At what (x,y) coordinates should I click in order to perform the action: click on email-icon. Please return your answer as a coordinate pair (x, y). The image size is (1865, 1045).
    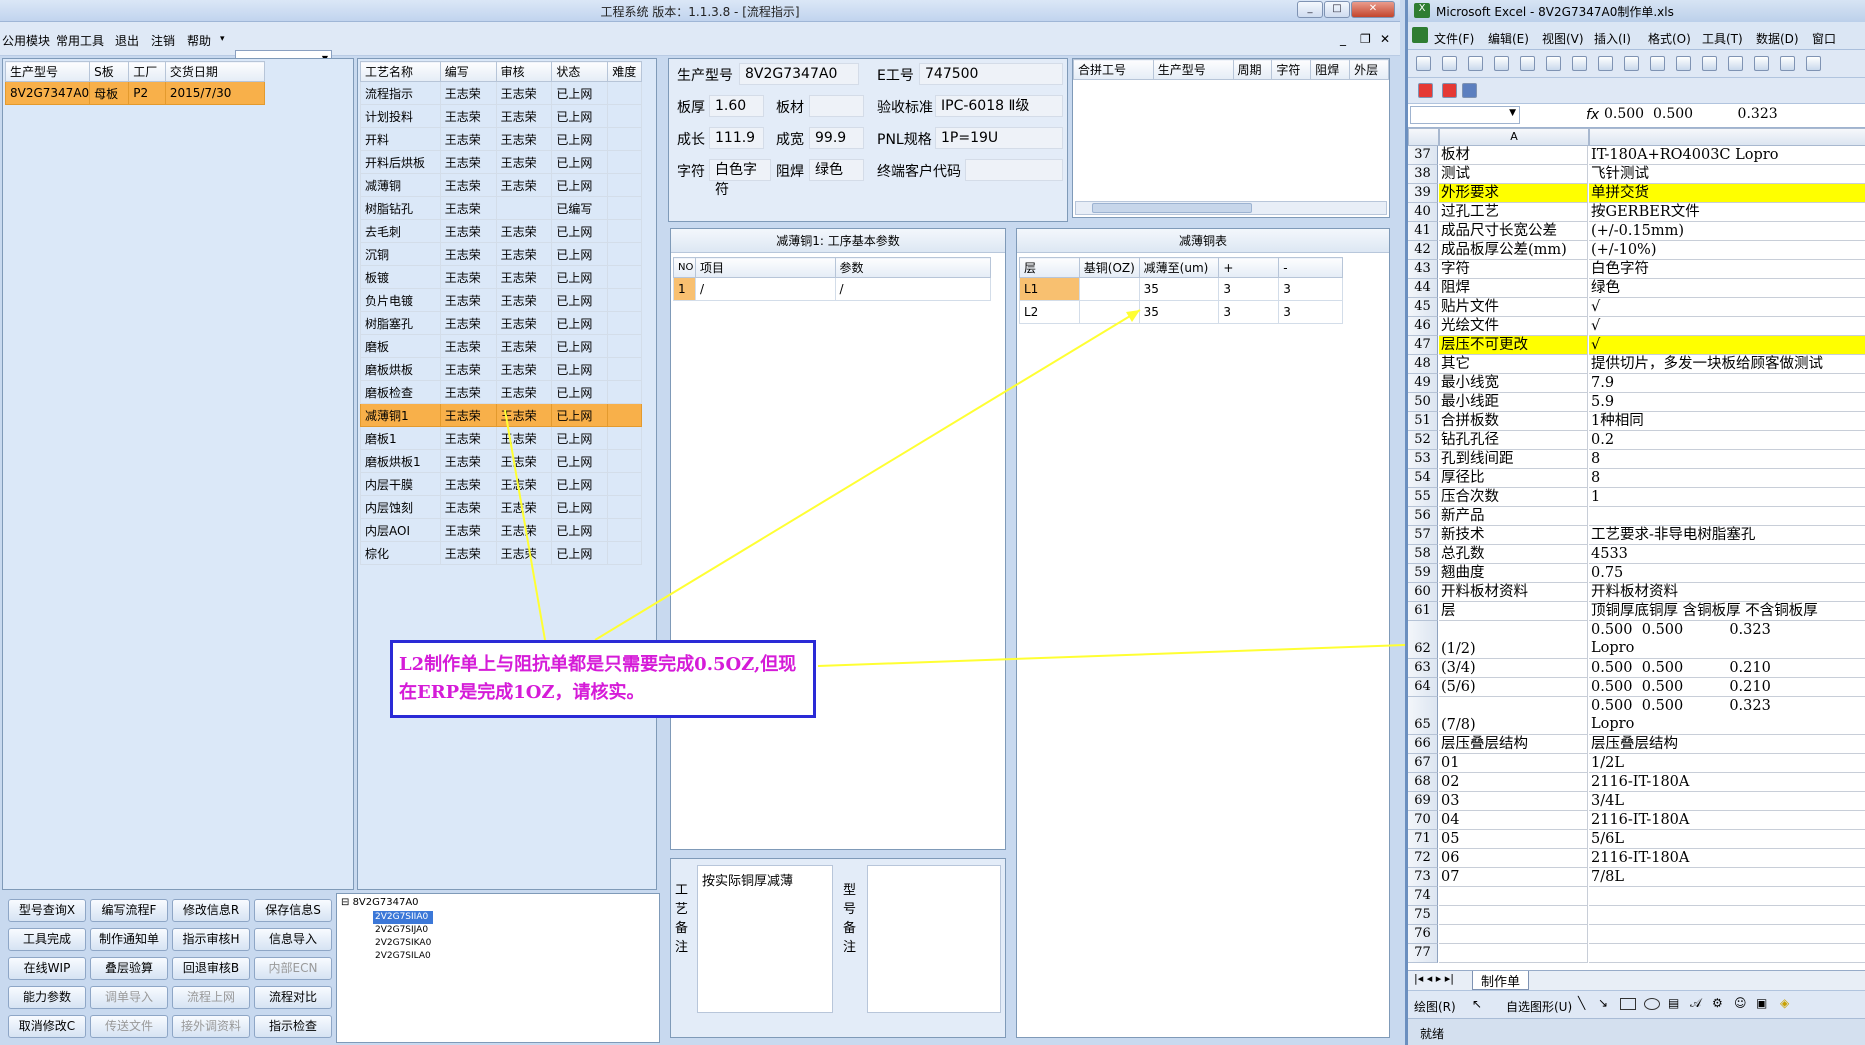
    Looking at the image, I should click on (1527, 63).